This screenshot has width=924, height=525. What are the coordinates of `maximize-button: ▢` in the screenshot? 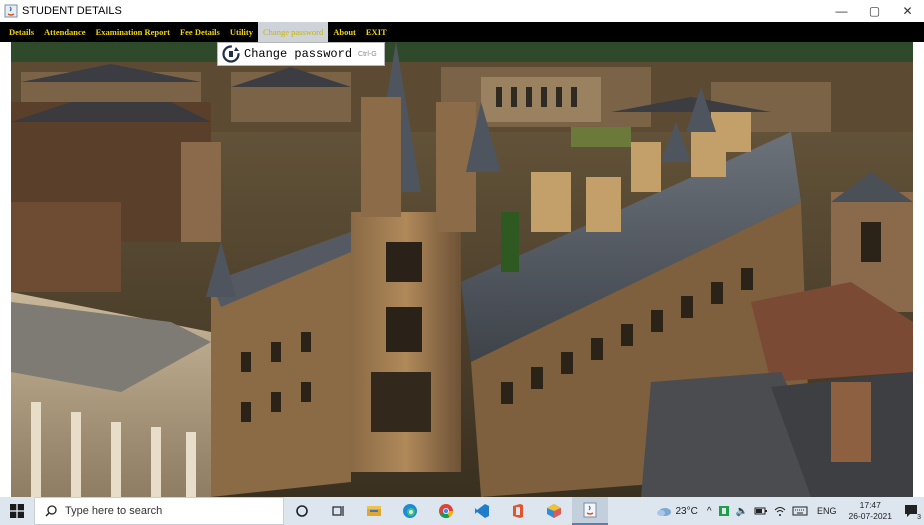 It's located at (874, 11).